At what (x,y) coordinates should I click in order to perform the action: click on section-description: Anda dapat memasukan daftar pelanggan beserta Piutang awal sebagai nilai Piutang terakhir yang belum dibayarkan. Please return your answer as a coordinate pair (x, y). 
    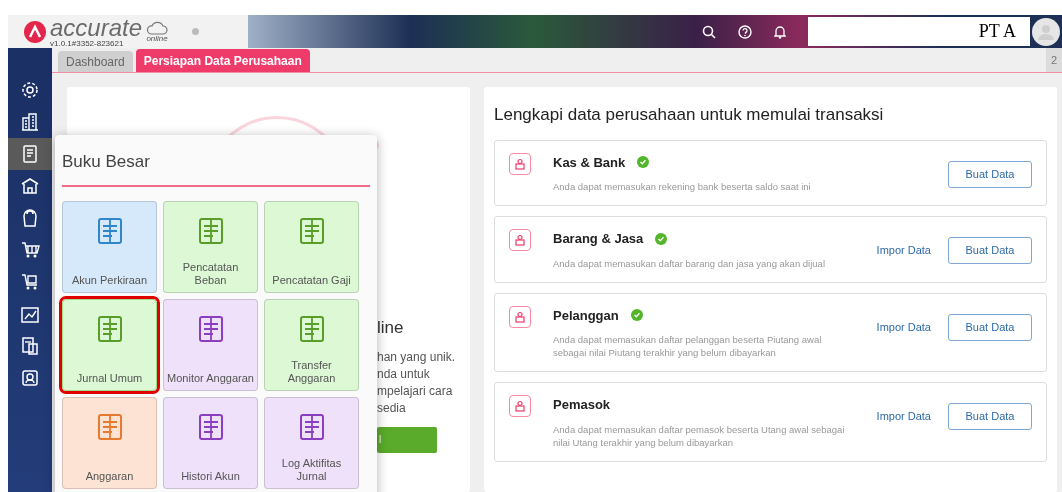
    Looking at the image, I should click on (688, 346).